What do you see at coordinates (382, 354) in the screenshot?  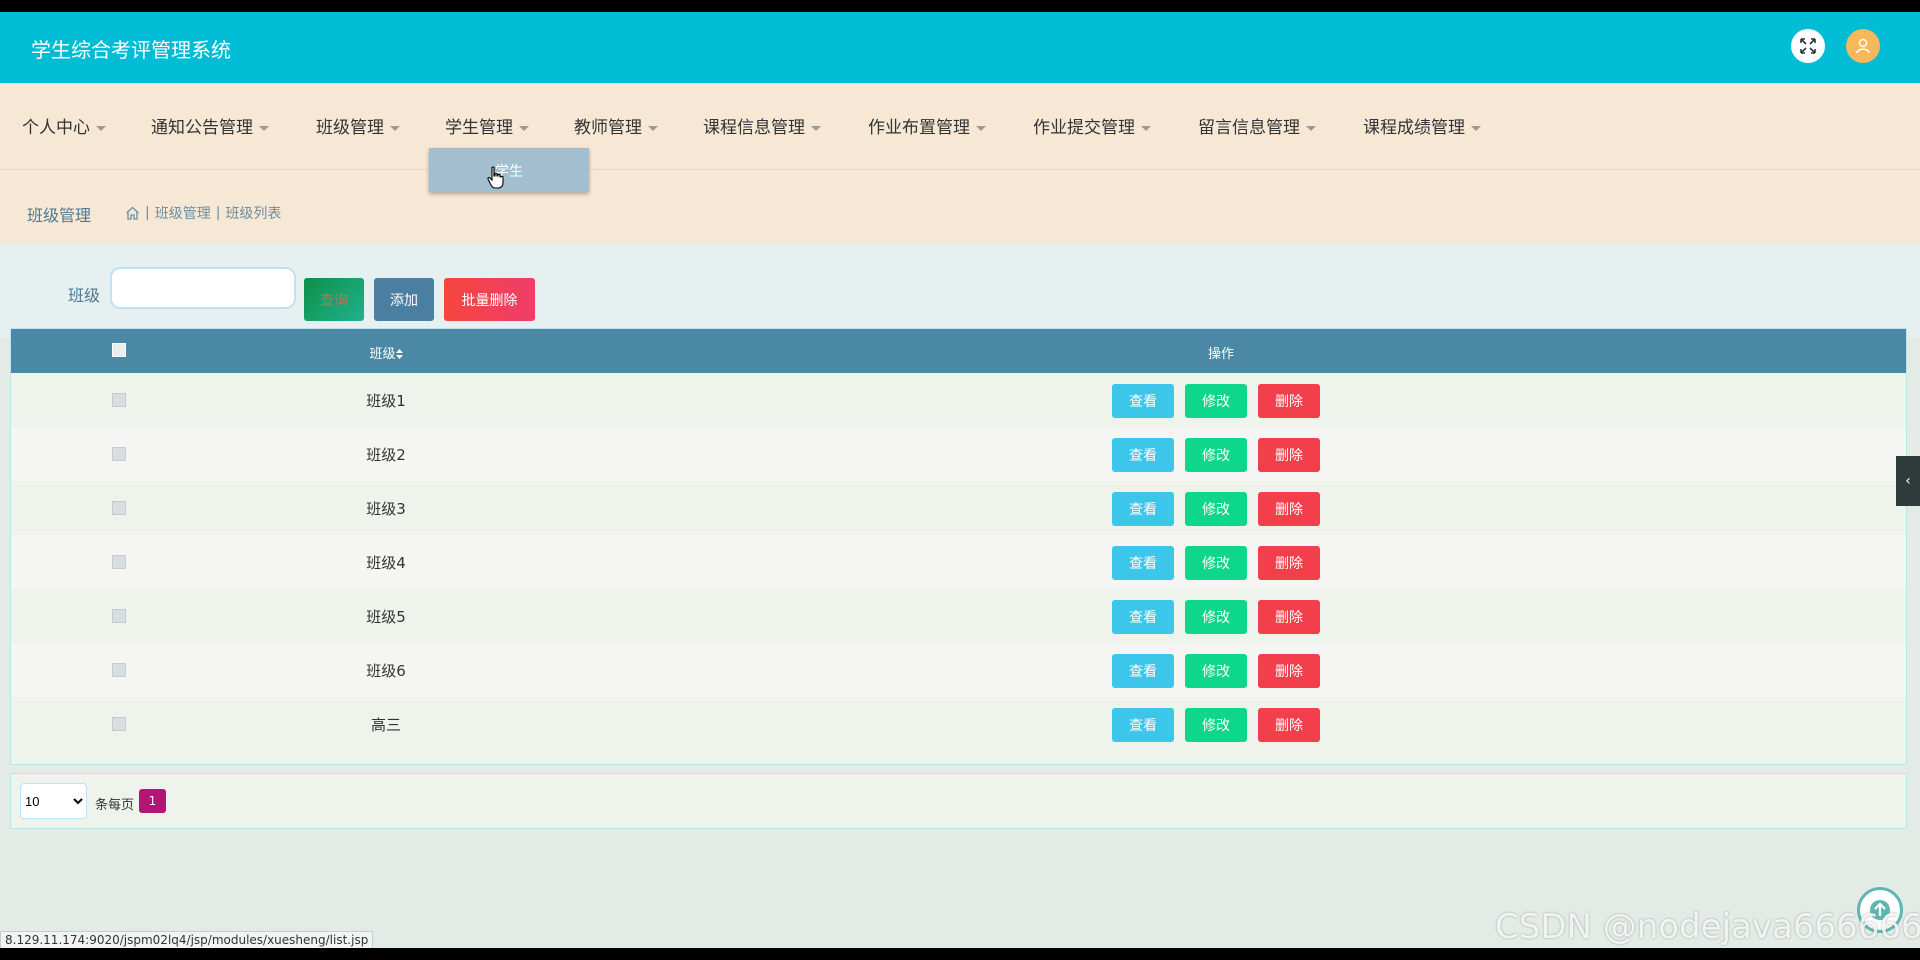 I see `column-header-label: 班级` at bounding box center [382, 354].